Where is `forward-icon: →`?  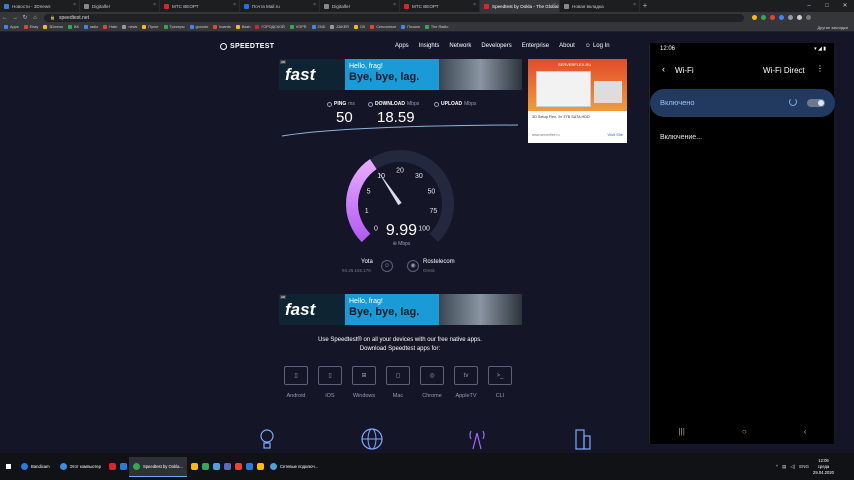
forward-icon: → is located at coordinates (15, 18).